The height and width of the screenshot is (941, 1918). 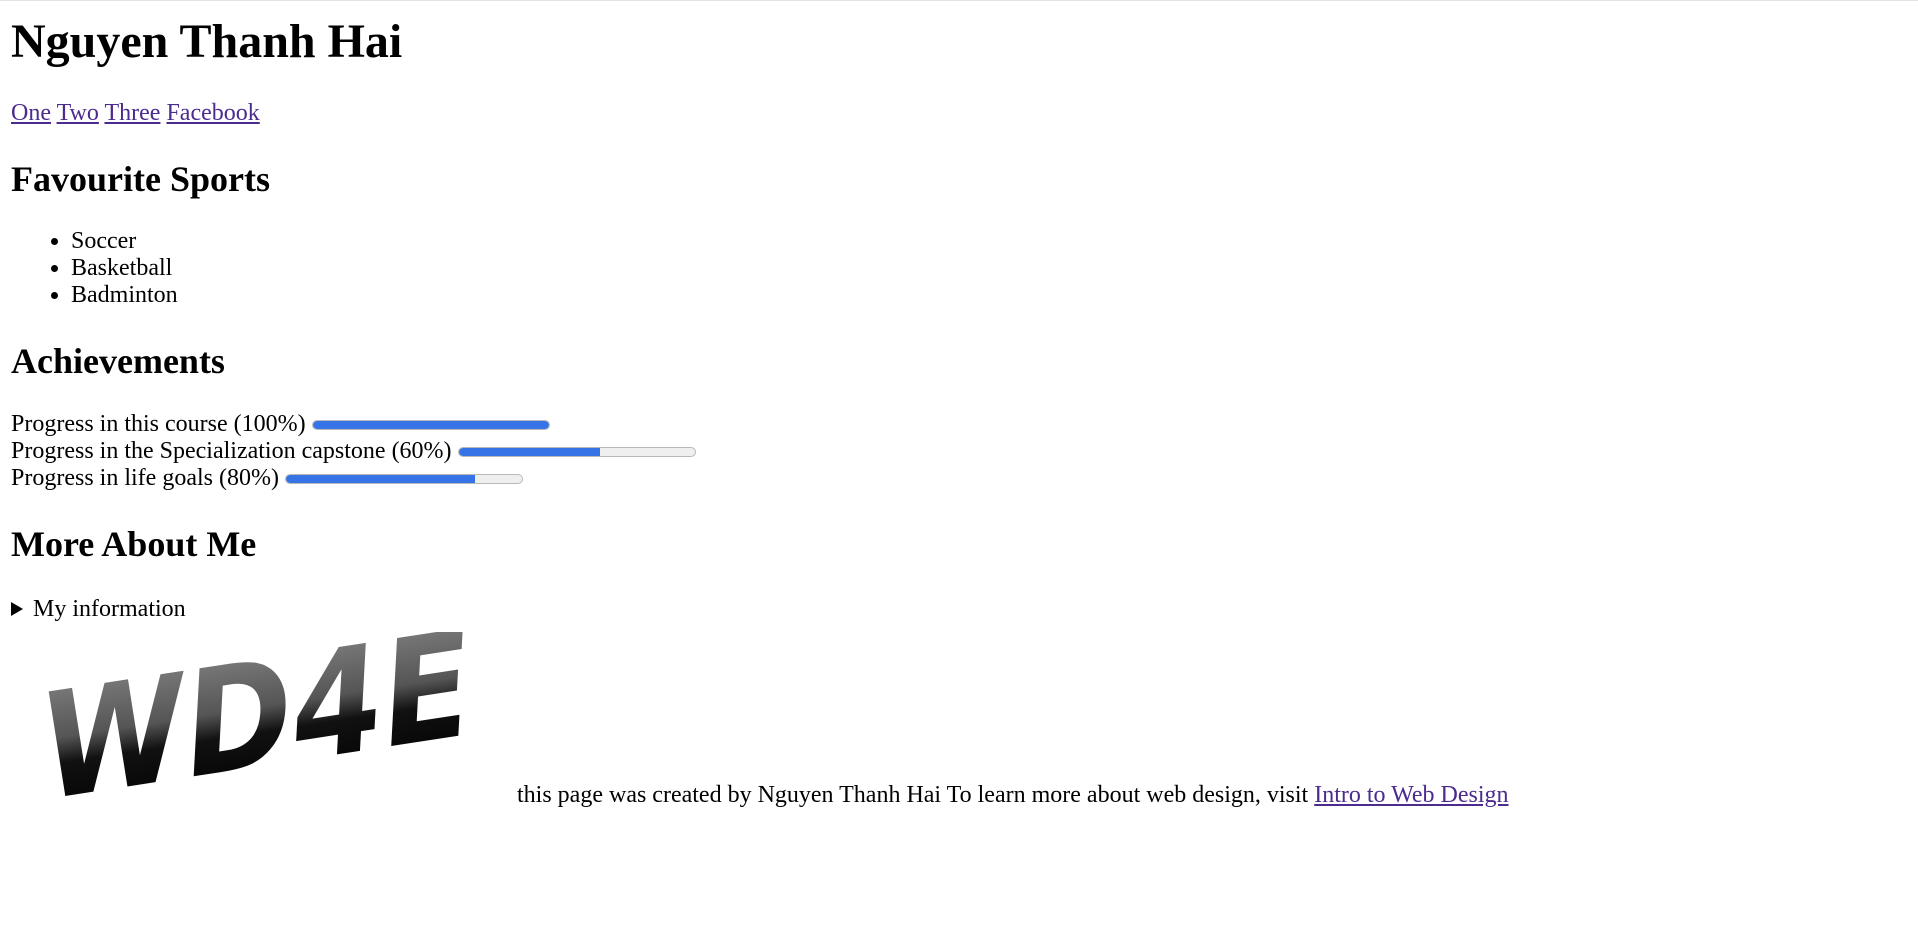 What do you see at coordinates (118, 361) in the screenshot?
I see `achievements-heading: Achievements` at bounding box center [118, 361].